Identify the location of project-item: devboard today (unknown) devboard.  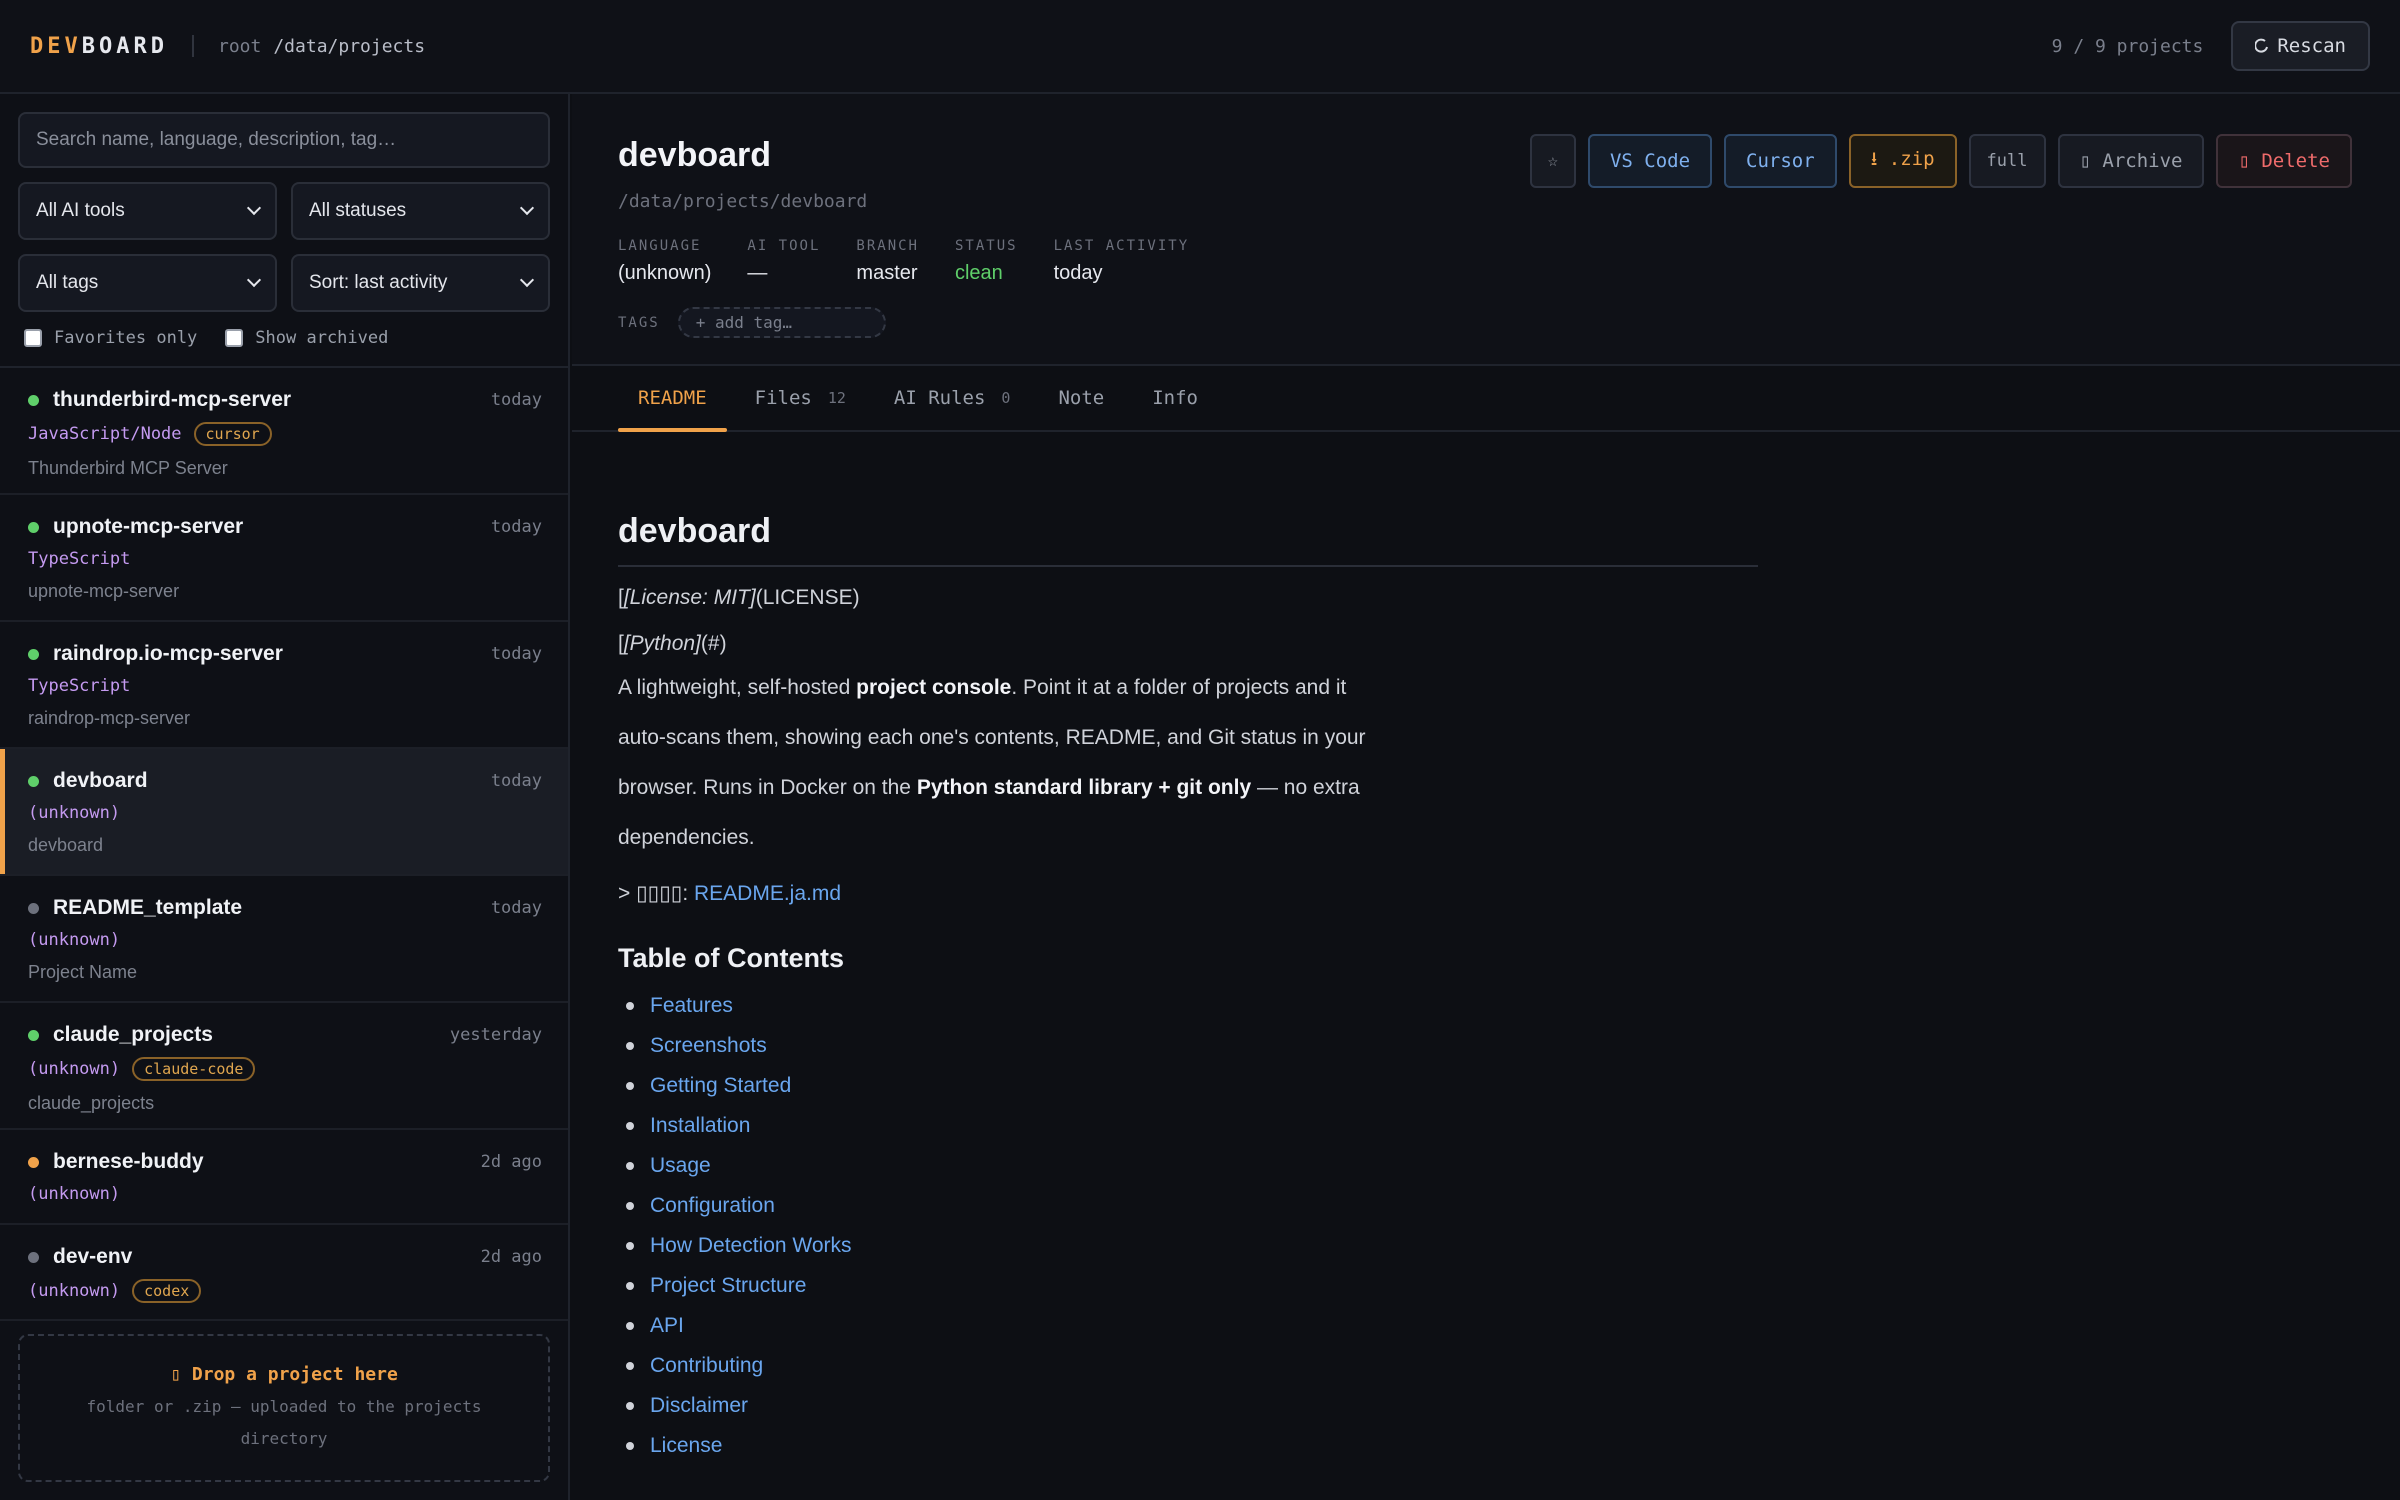
(284, 812).